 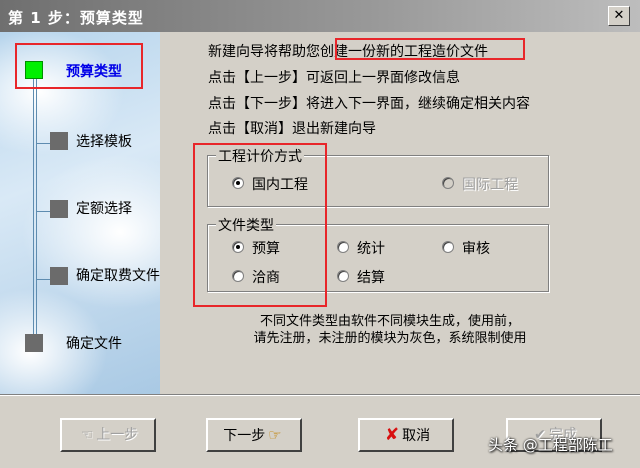 What do you see at coordinates (416, 436) in the screenshot?
I see `cancel-button-label: 取消` at bounding box center [416, 436].